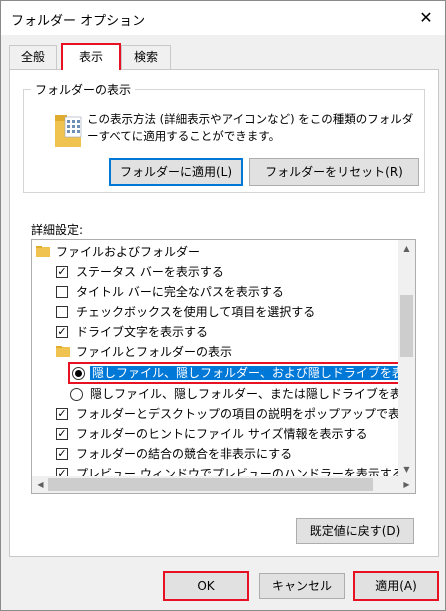  I want to click on list-item: ファイルおよびフォルダー, so click(118, 252).